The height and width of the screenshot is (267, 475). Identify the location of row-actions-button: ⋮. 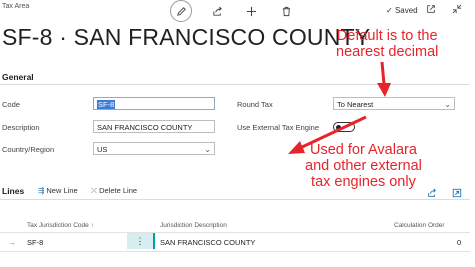
(140, 241).